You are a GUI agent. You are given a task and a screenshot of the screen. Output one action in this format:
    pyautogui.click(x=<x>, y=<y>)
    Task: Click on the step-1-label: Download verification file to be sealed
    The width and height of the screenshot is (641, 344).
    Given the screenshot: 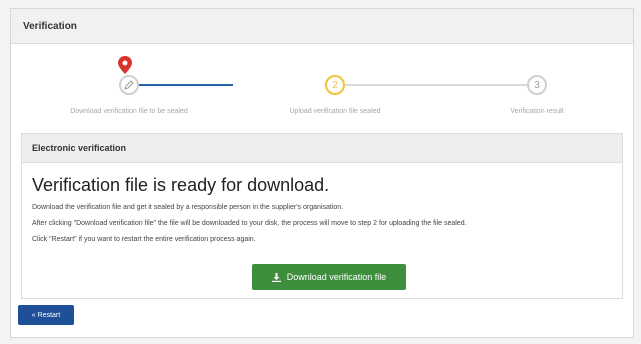 What is the action you would take?
    pyautogui.click(x=129, y=111)
    